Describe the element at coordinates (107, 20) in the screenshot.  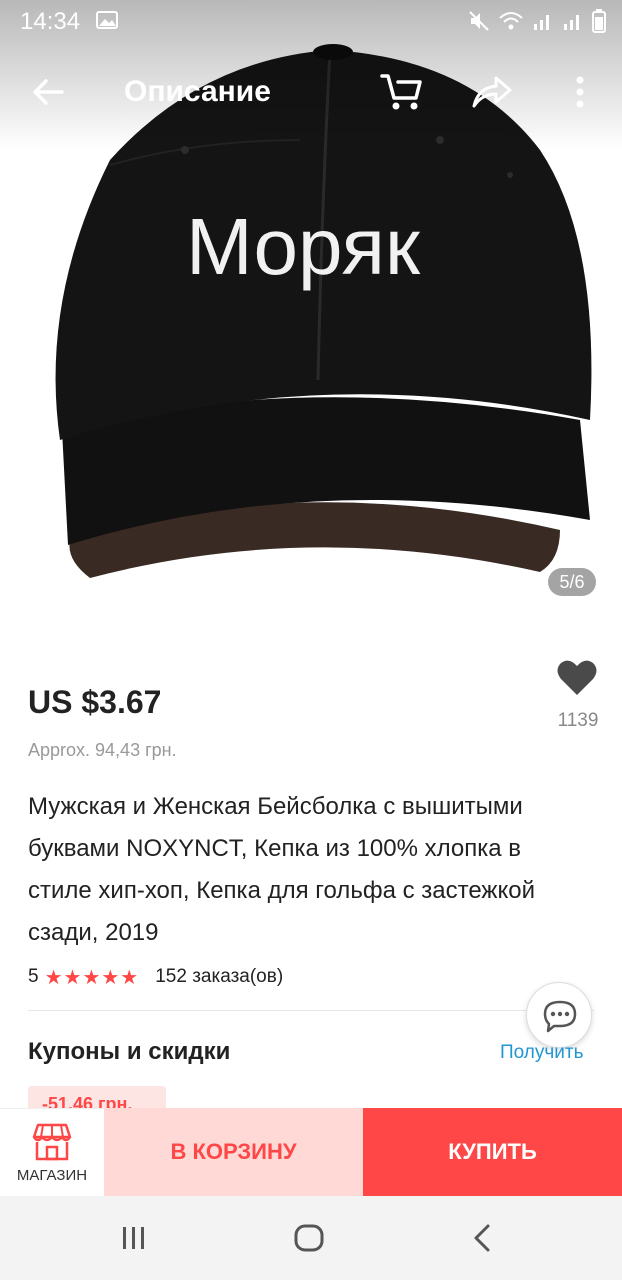
I see `image-notification-icon` at that location.